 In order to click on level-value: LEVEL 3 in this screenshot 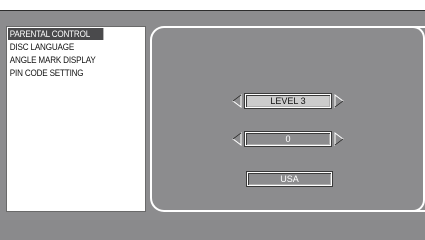, I will do `click(288, 101)`.